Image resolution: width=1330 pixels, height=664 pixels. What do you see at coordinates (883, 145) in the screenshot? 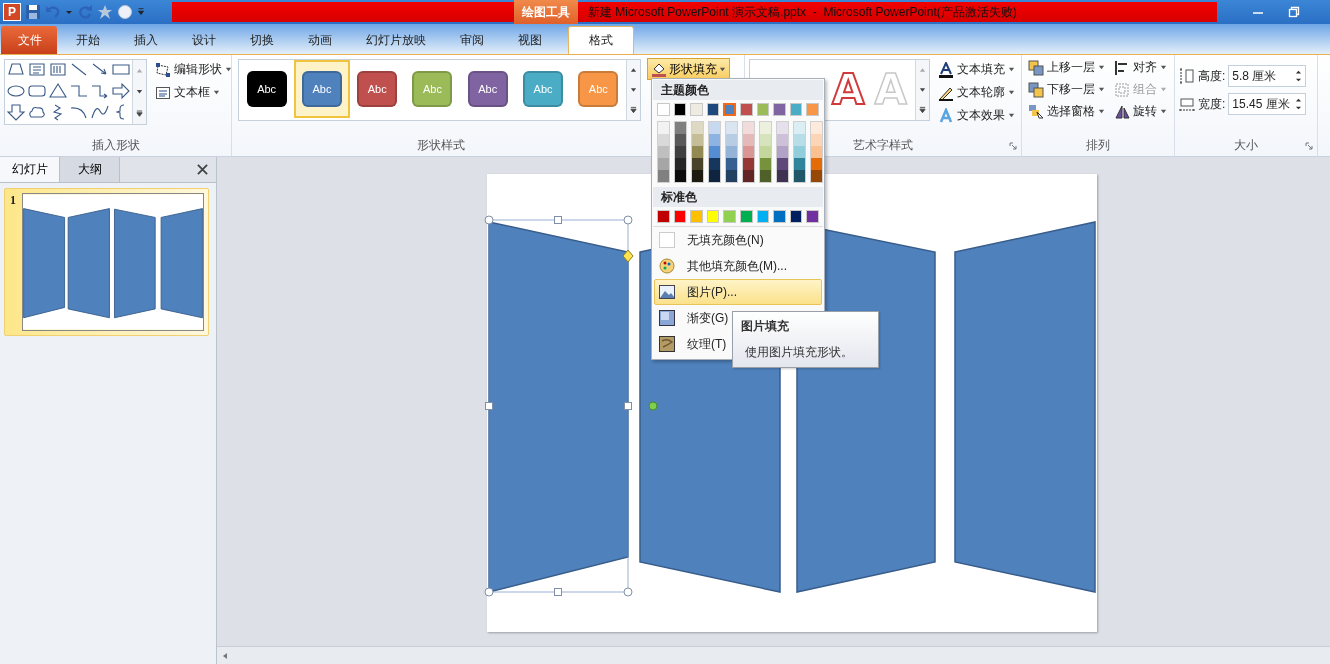
I see `group-label: 艺术字样式` at bounding box center [883, 145].